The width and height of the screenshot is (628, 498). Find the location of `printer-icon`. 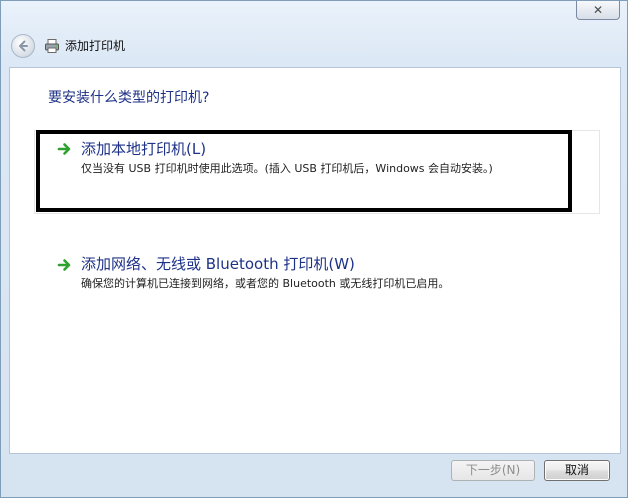

printer-icon is located at coordinates (52, 46).